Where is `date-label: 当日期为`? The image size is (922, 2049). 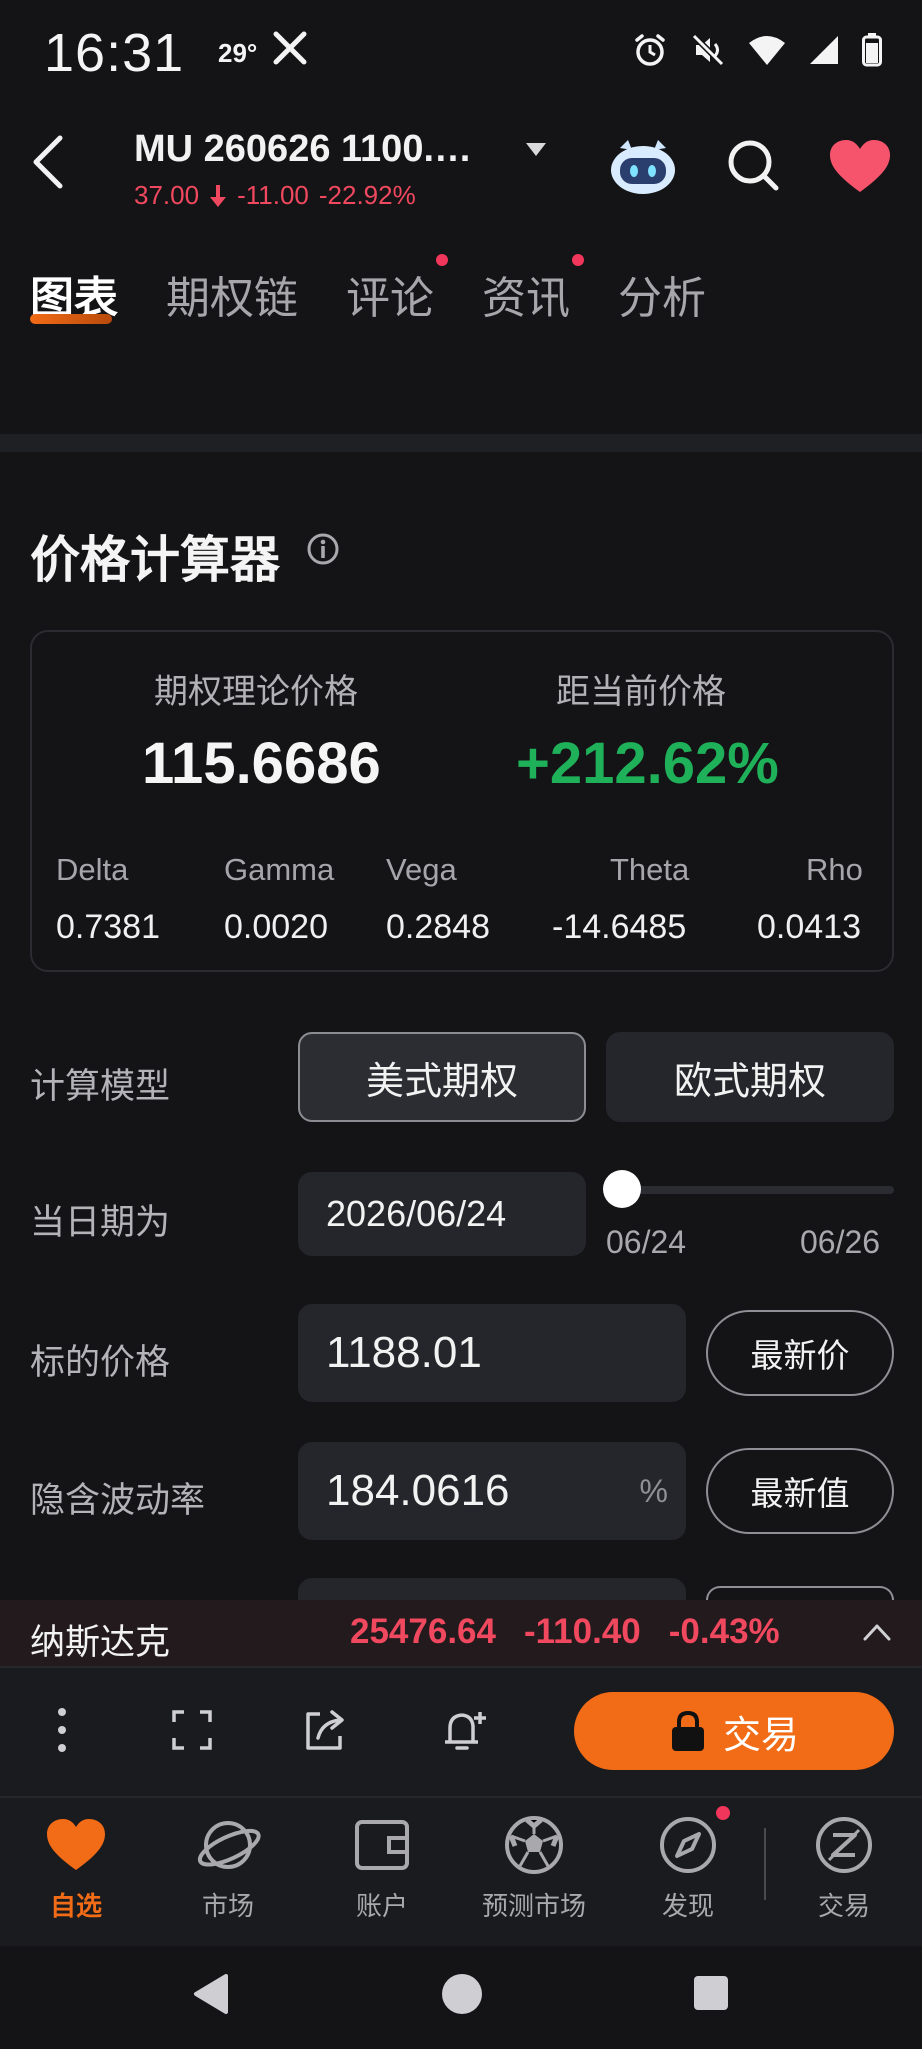 date-label: 当日期为 is located at coordinates (100, 1222).